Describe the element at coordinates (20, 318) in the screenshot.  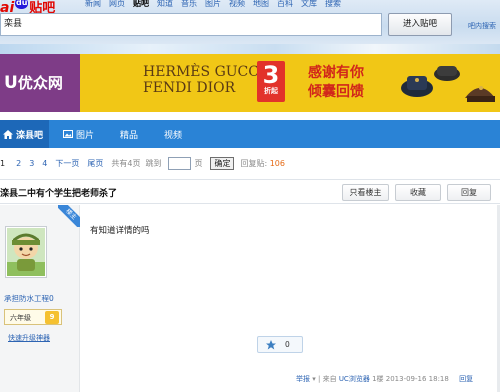
I see `level-name: 六年级` at that location.